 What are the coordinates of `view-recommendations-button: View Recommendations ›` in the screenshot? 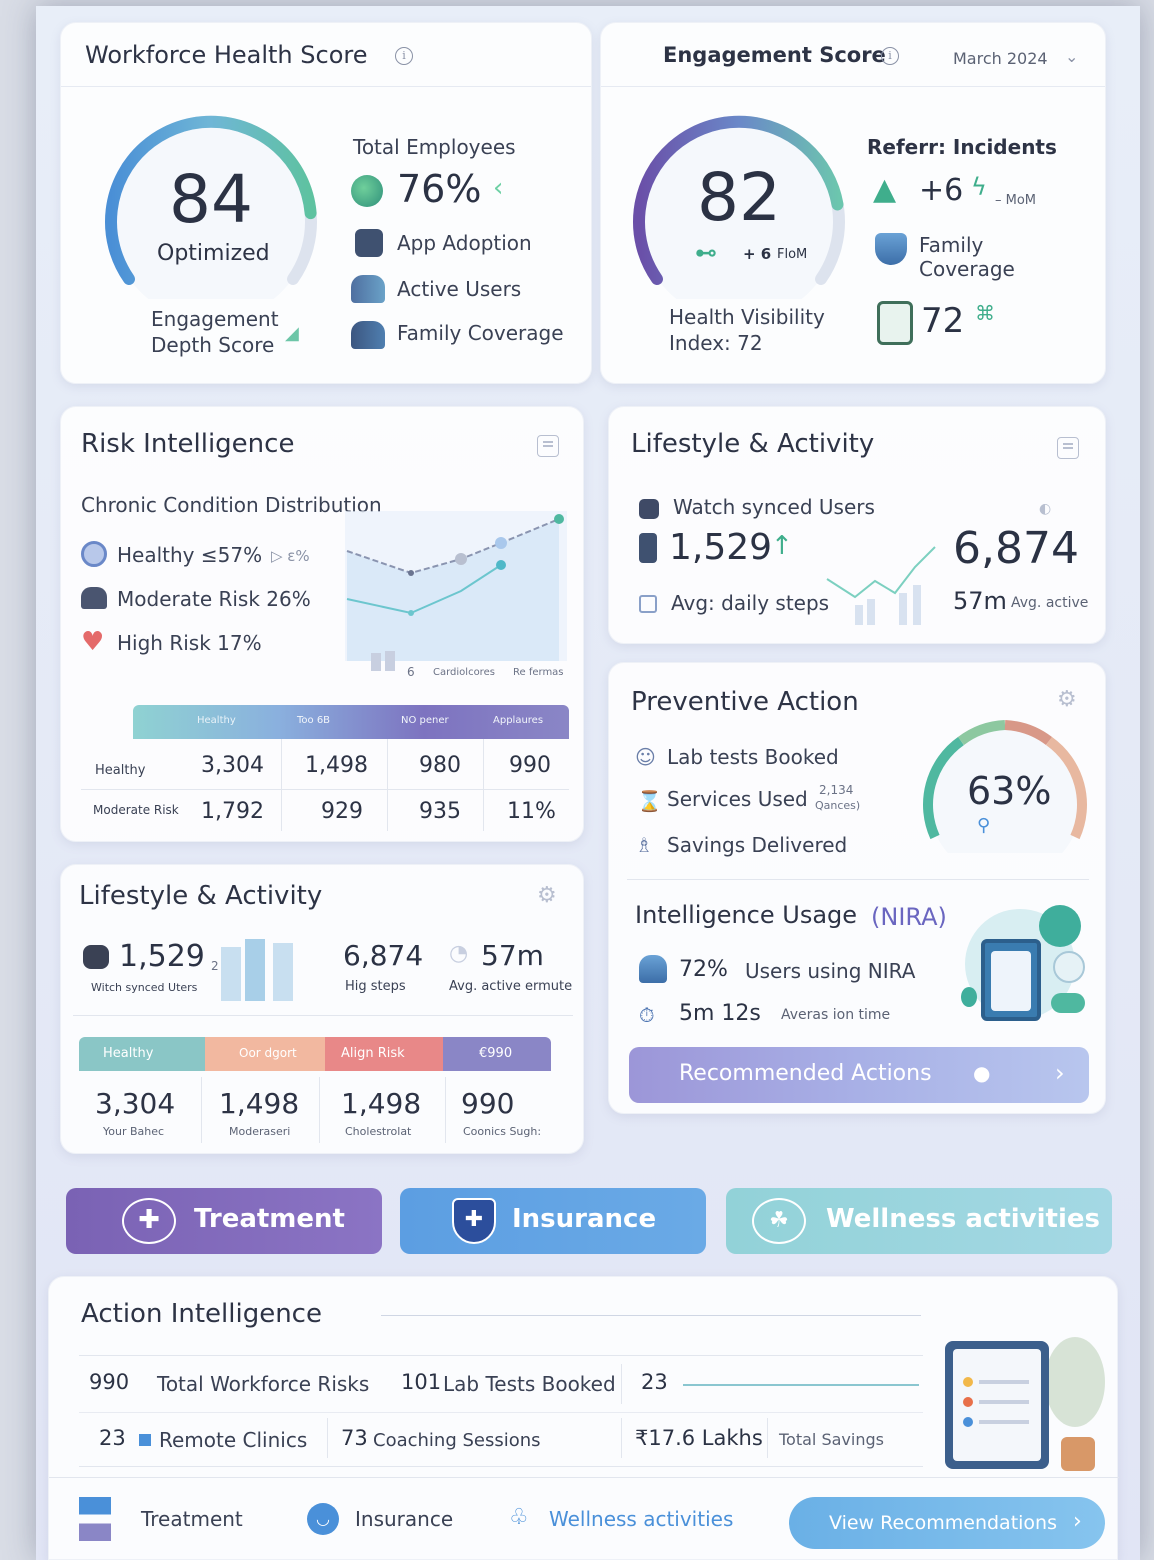 It's located at (947, 1523).